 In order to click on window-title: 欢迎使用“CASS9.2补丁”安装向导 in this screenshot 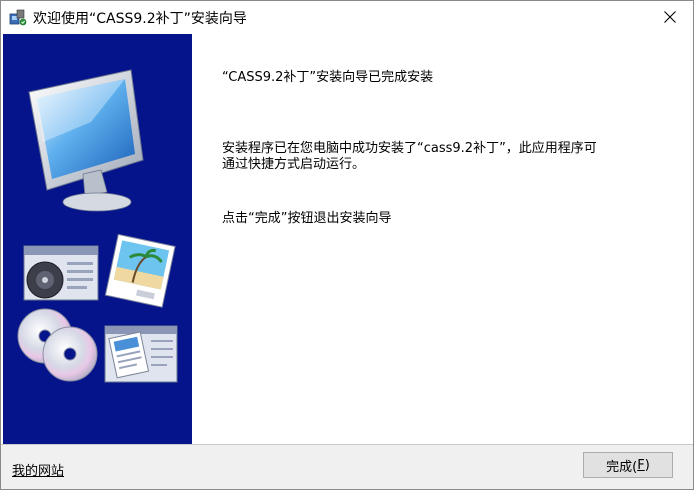, I will do `click(140, 19)`.